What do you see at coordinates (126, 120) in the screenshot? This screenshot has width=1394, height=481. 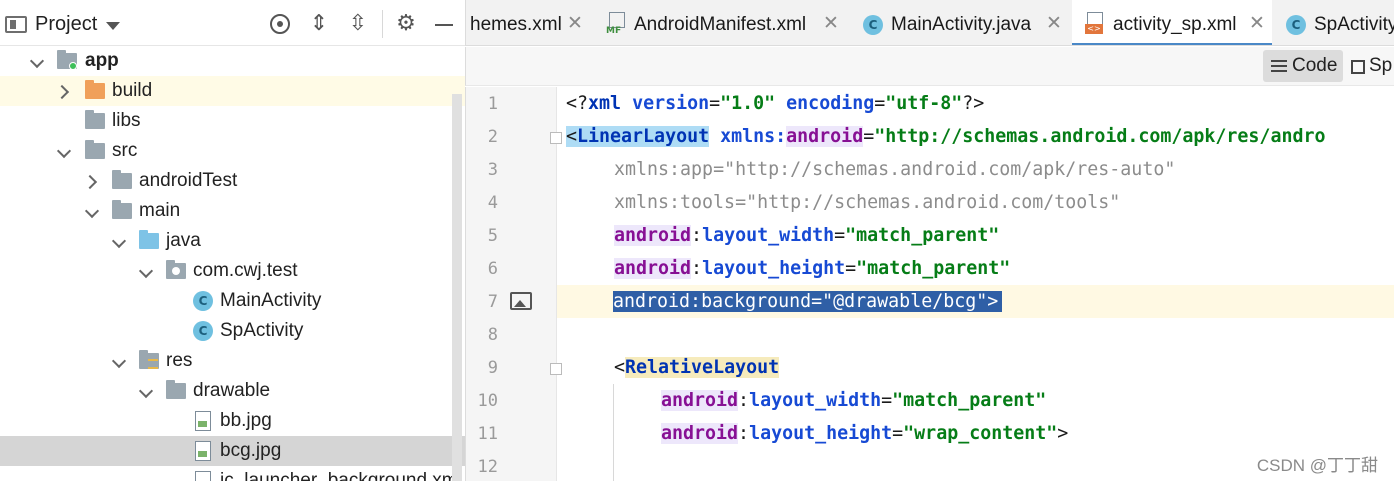 I see `tree-item-label: libs` at bounding box center [126, 120].